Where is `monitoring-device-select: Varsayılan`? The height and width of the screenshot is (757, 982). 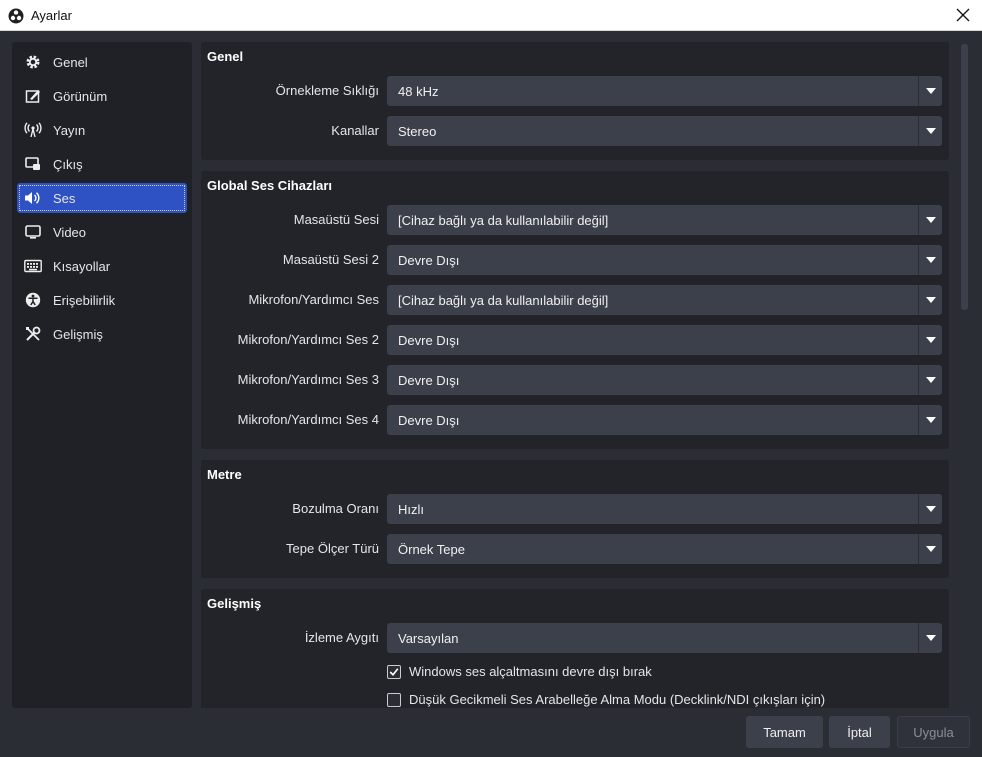
monitoring-device-select: Varsayılan is located at coordinates (664, 638).